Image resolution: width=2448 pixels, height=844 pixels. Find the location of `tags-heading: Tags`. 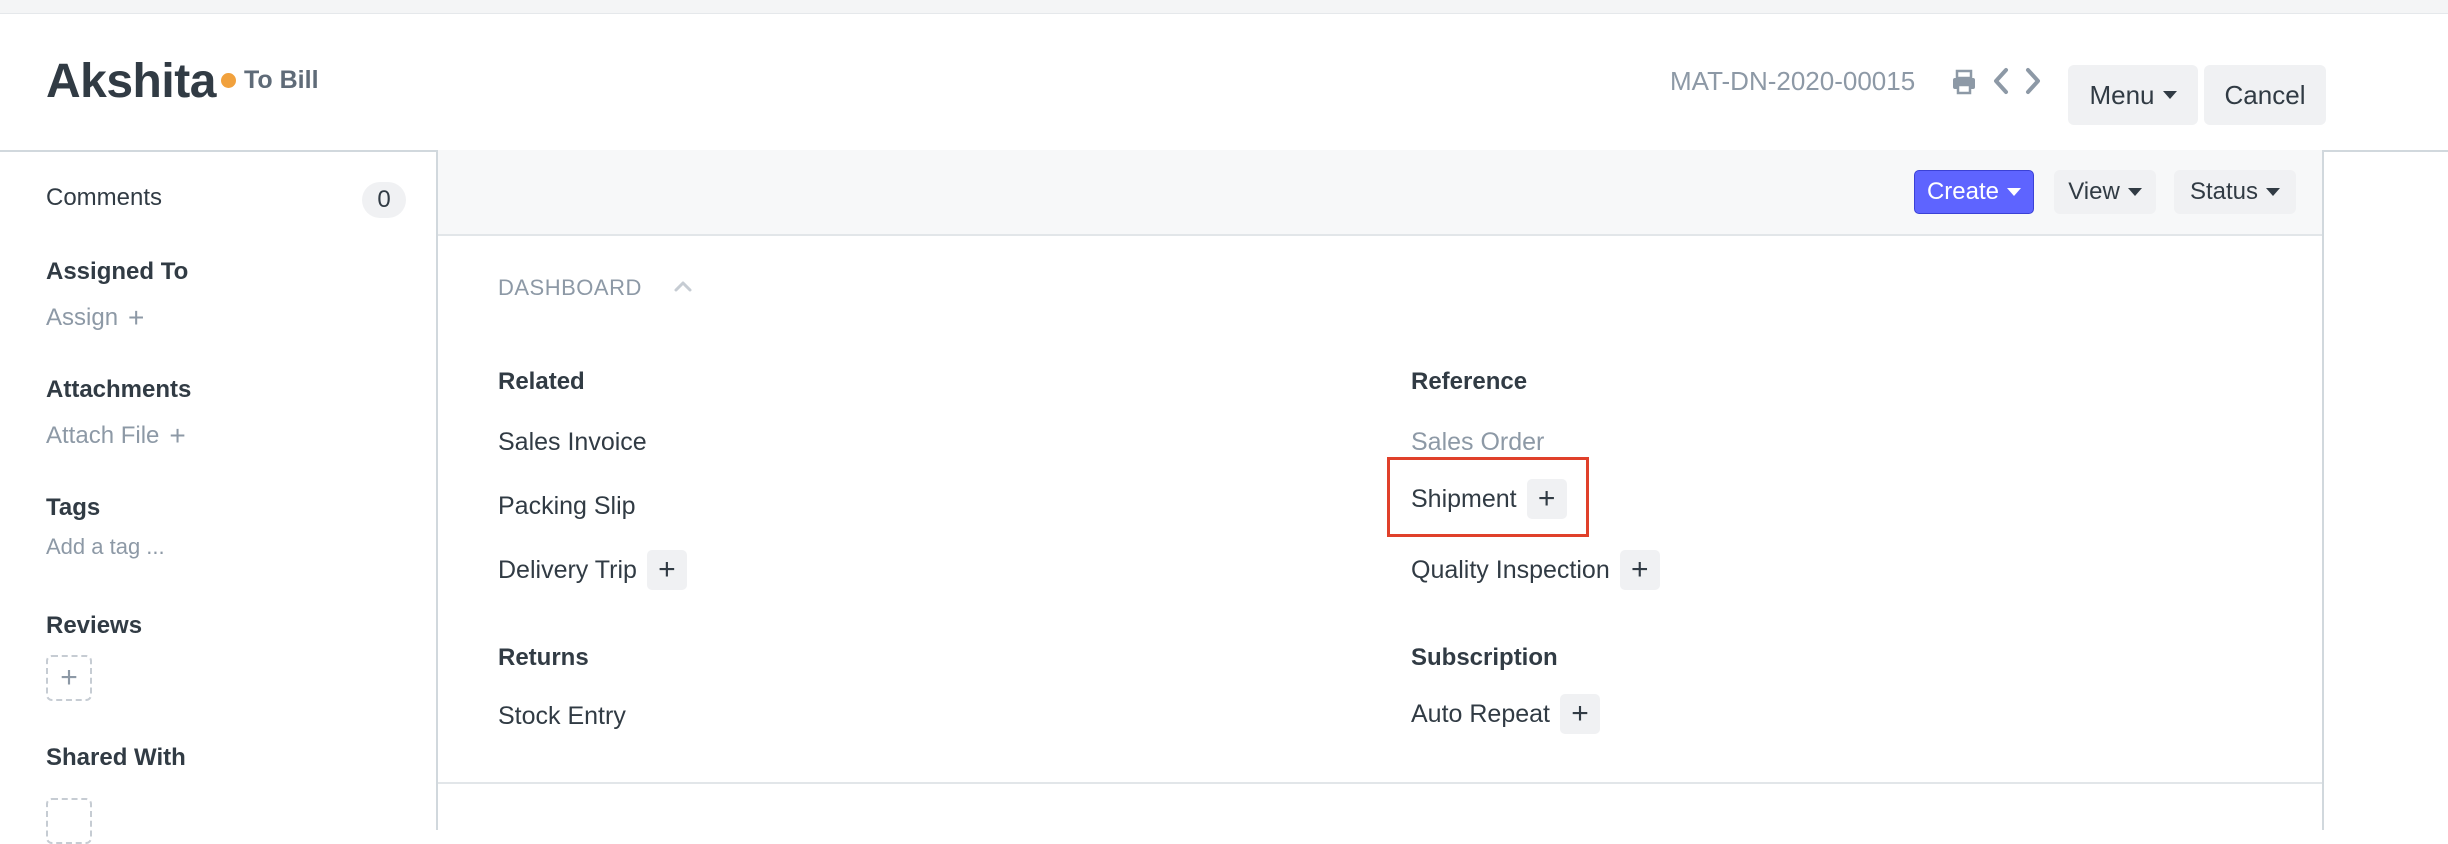

tags-heading: Tags is located at coordinates (73, 507).